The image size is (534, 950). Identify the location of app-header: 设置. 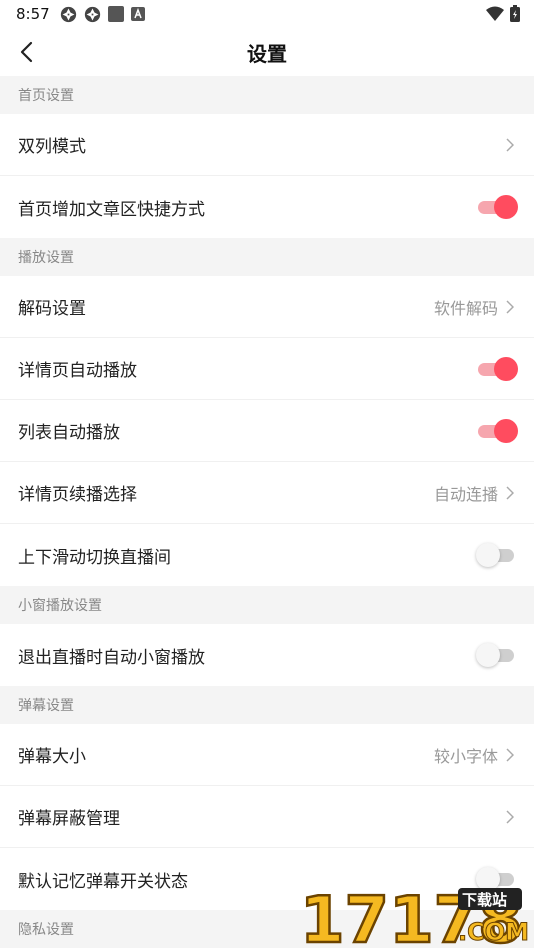
(267, 52).